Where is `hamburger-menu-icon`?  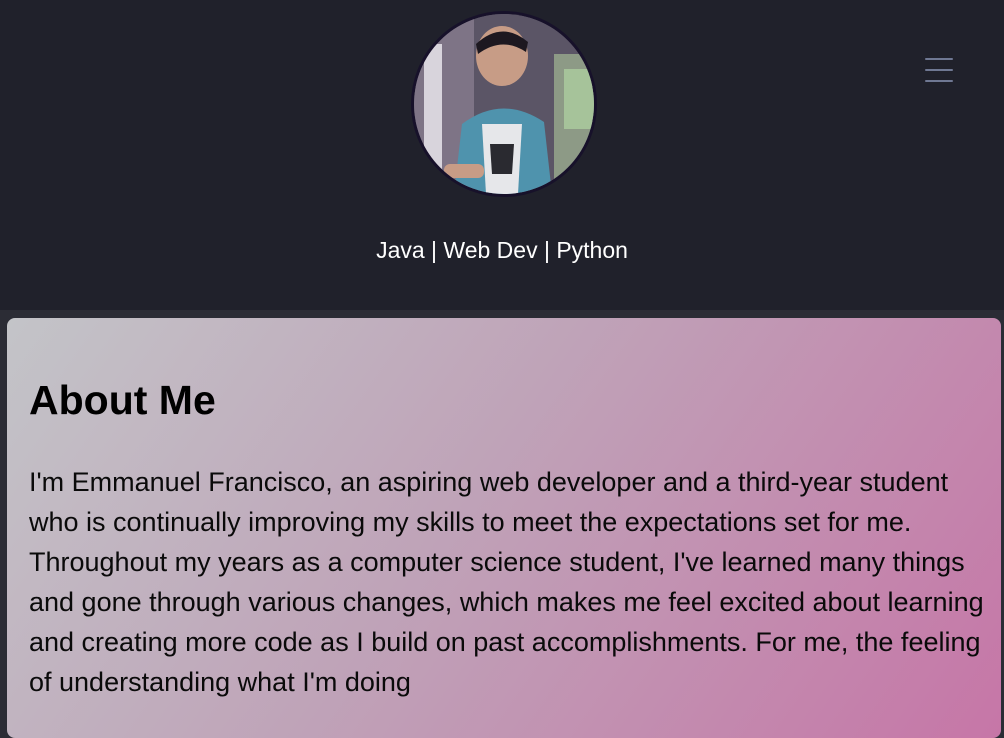
hamburger-menu-icon is located at coordinates (939, 70).